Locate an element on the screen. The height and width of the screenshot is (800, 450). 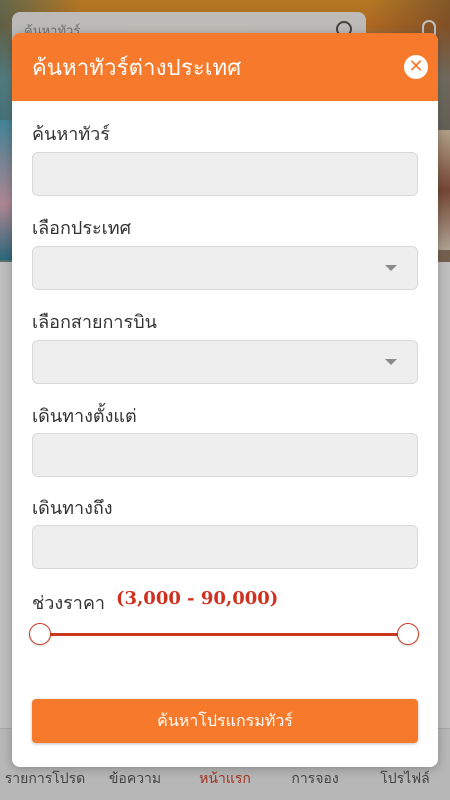
depart-from-label: เดินทางตั้งแต่ is located at coordinates (84, 416).